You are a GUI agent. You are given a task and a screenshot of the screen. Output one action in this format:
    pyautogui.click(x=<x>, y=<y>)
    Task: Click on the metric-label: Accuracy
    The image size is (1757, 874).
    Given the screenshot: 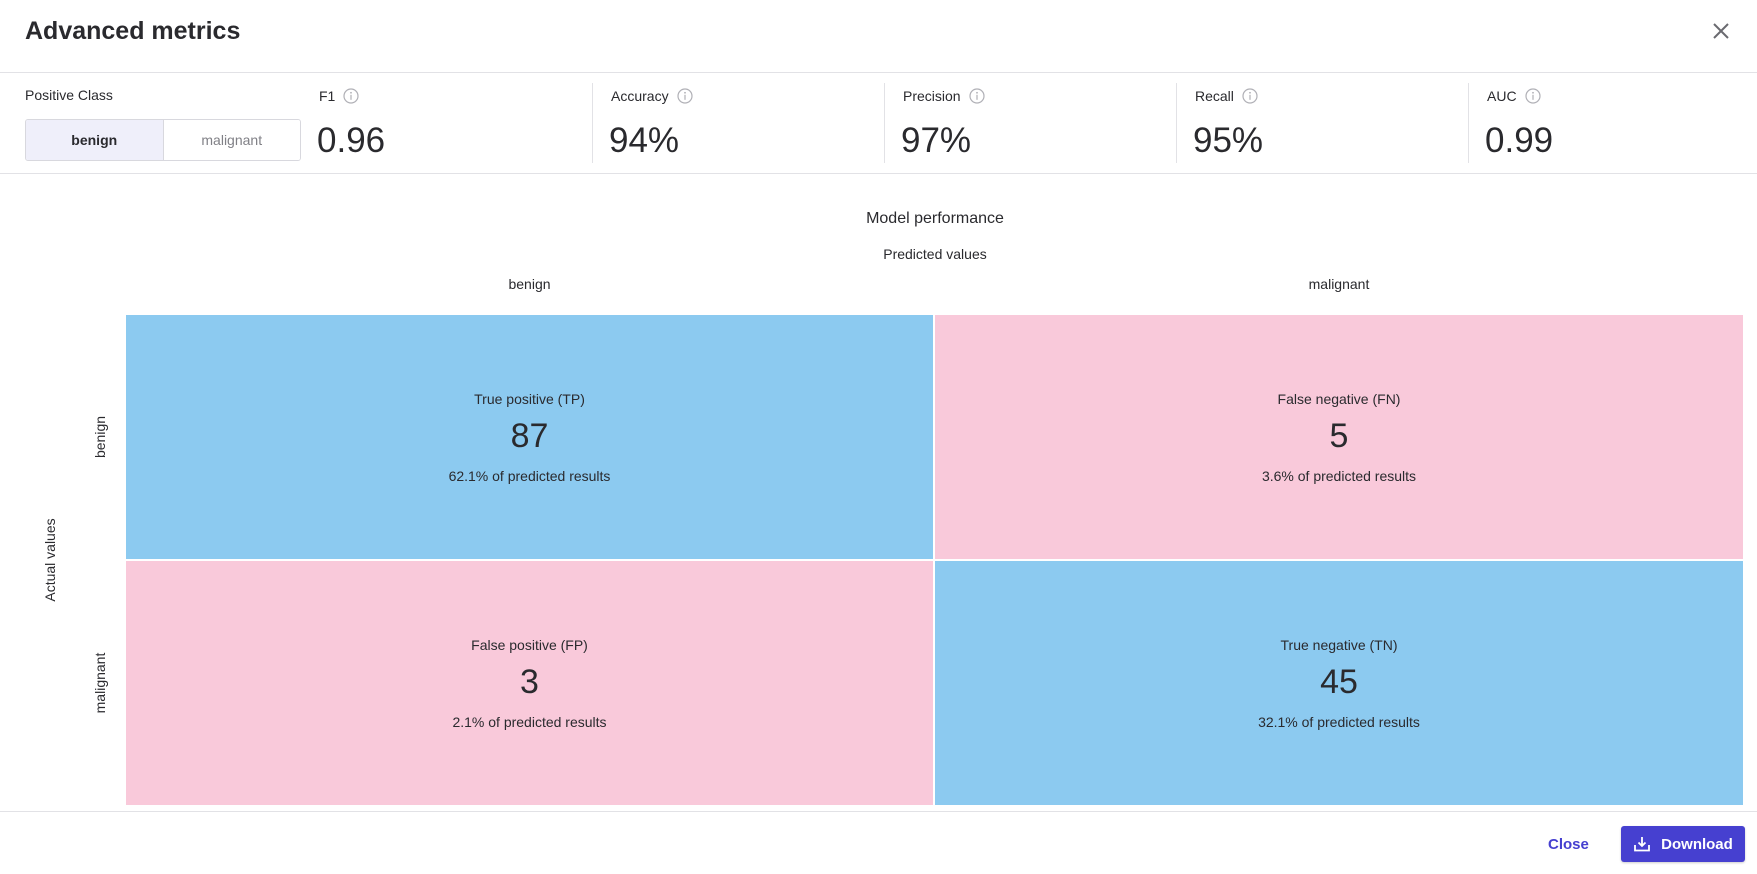 What is the action you would take?
    pyautogui.click(x=640, y=96)
    